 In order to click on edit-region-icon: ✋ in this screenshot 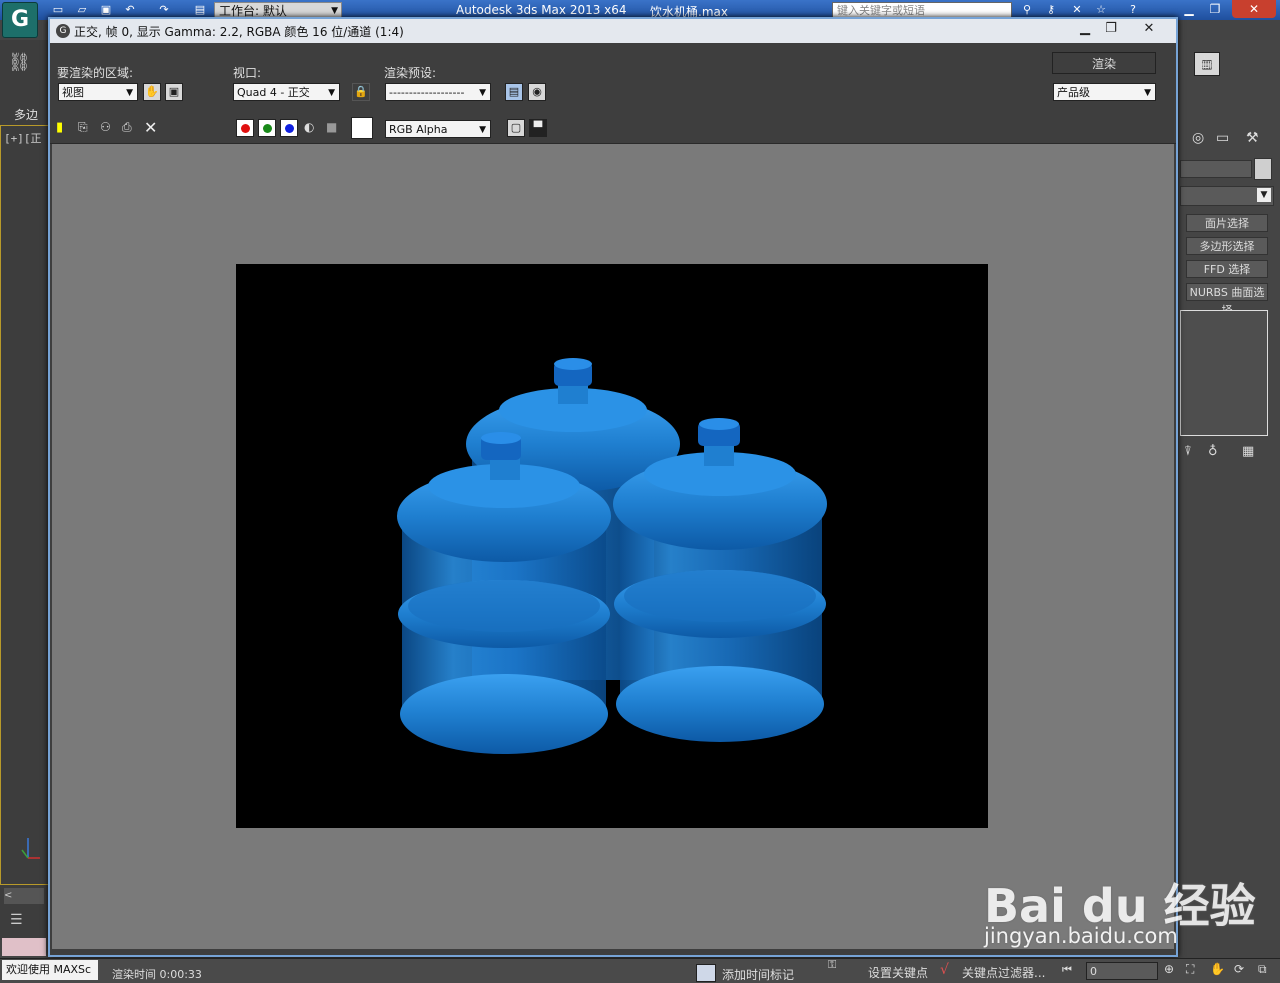, I will do `click(152, 92)`.